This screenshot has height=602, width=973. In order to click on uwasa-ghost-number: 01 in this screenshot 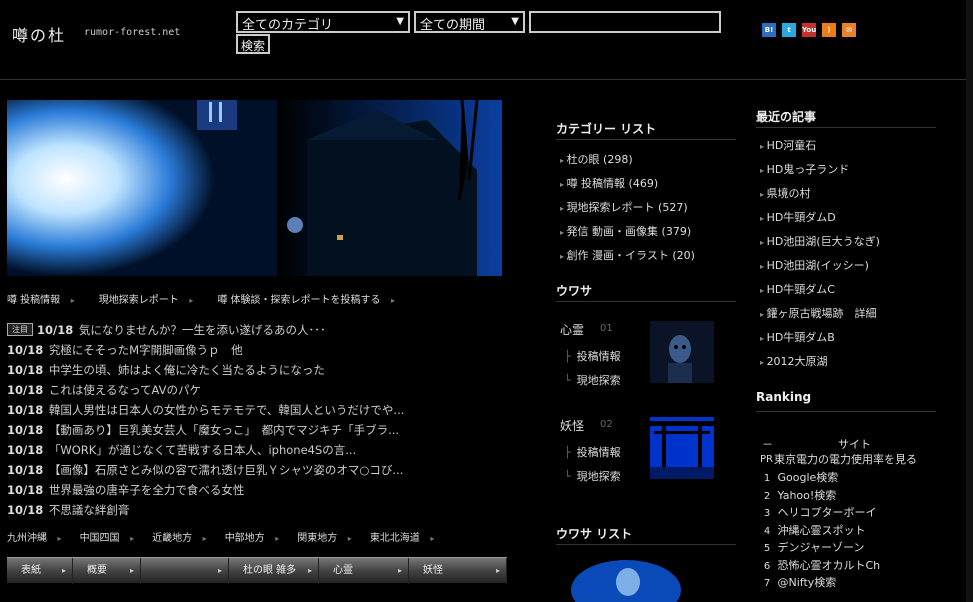, I will do `click(606, 328)`.